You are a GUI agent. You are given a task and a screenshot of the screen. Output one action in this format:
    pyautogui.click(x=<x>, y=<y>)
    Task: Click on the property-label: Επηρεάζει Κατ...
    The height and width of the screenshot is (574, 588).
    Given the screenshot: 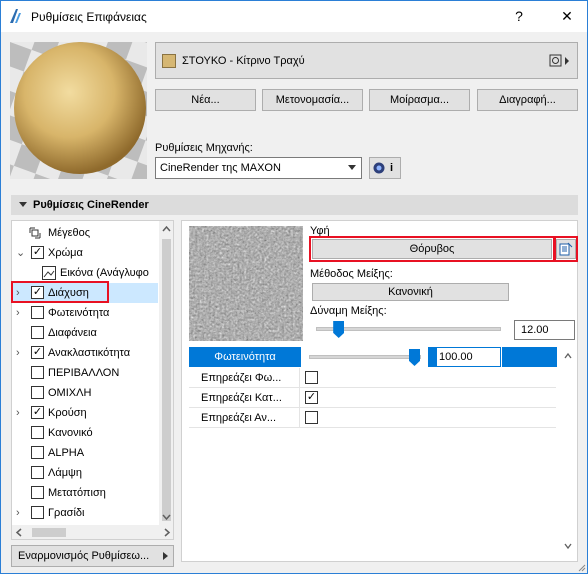 What is the action you would take?
    pyautogui.click(x=241, y=398)
    